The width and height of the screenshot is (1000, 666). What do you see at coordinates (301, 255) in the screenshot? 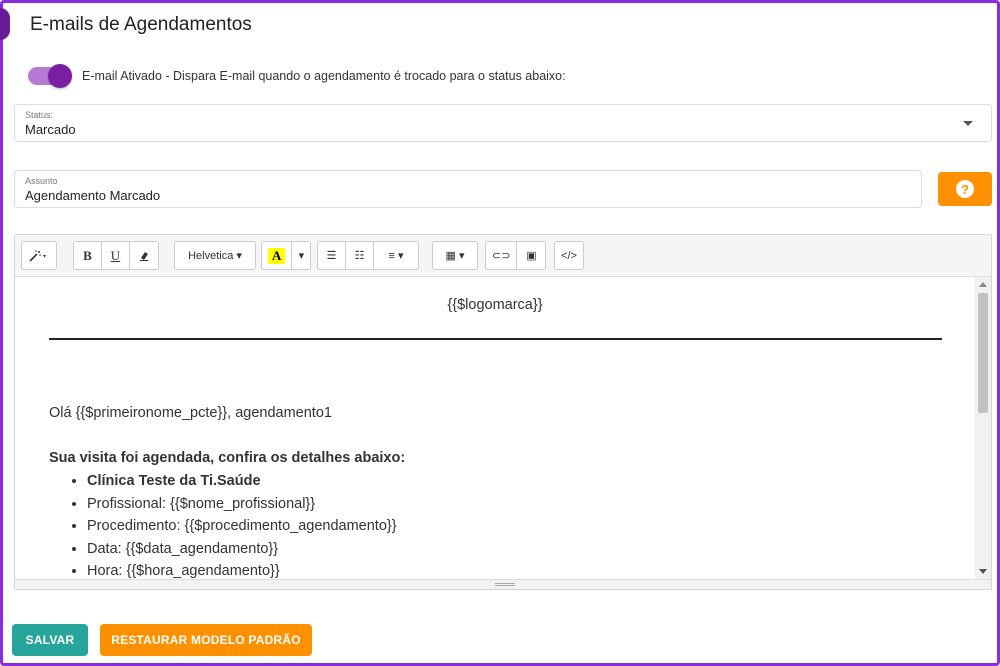
I see `color-dropdown-caret: ▾` at bounding box center [301, 255].